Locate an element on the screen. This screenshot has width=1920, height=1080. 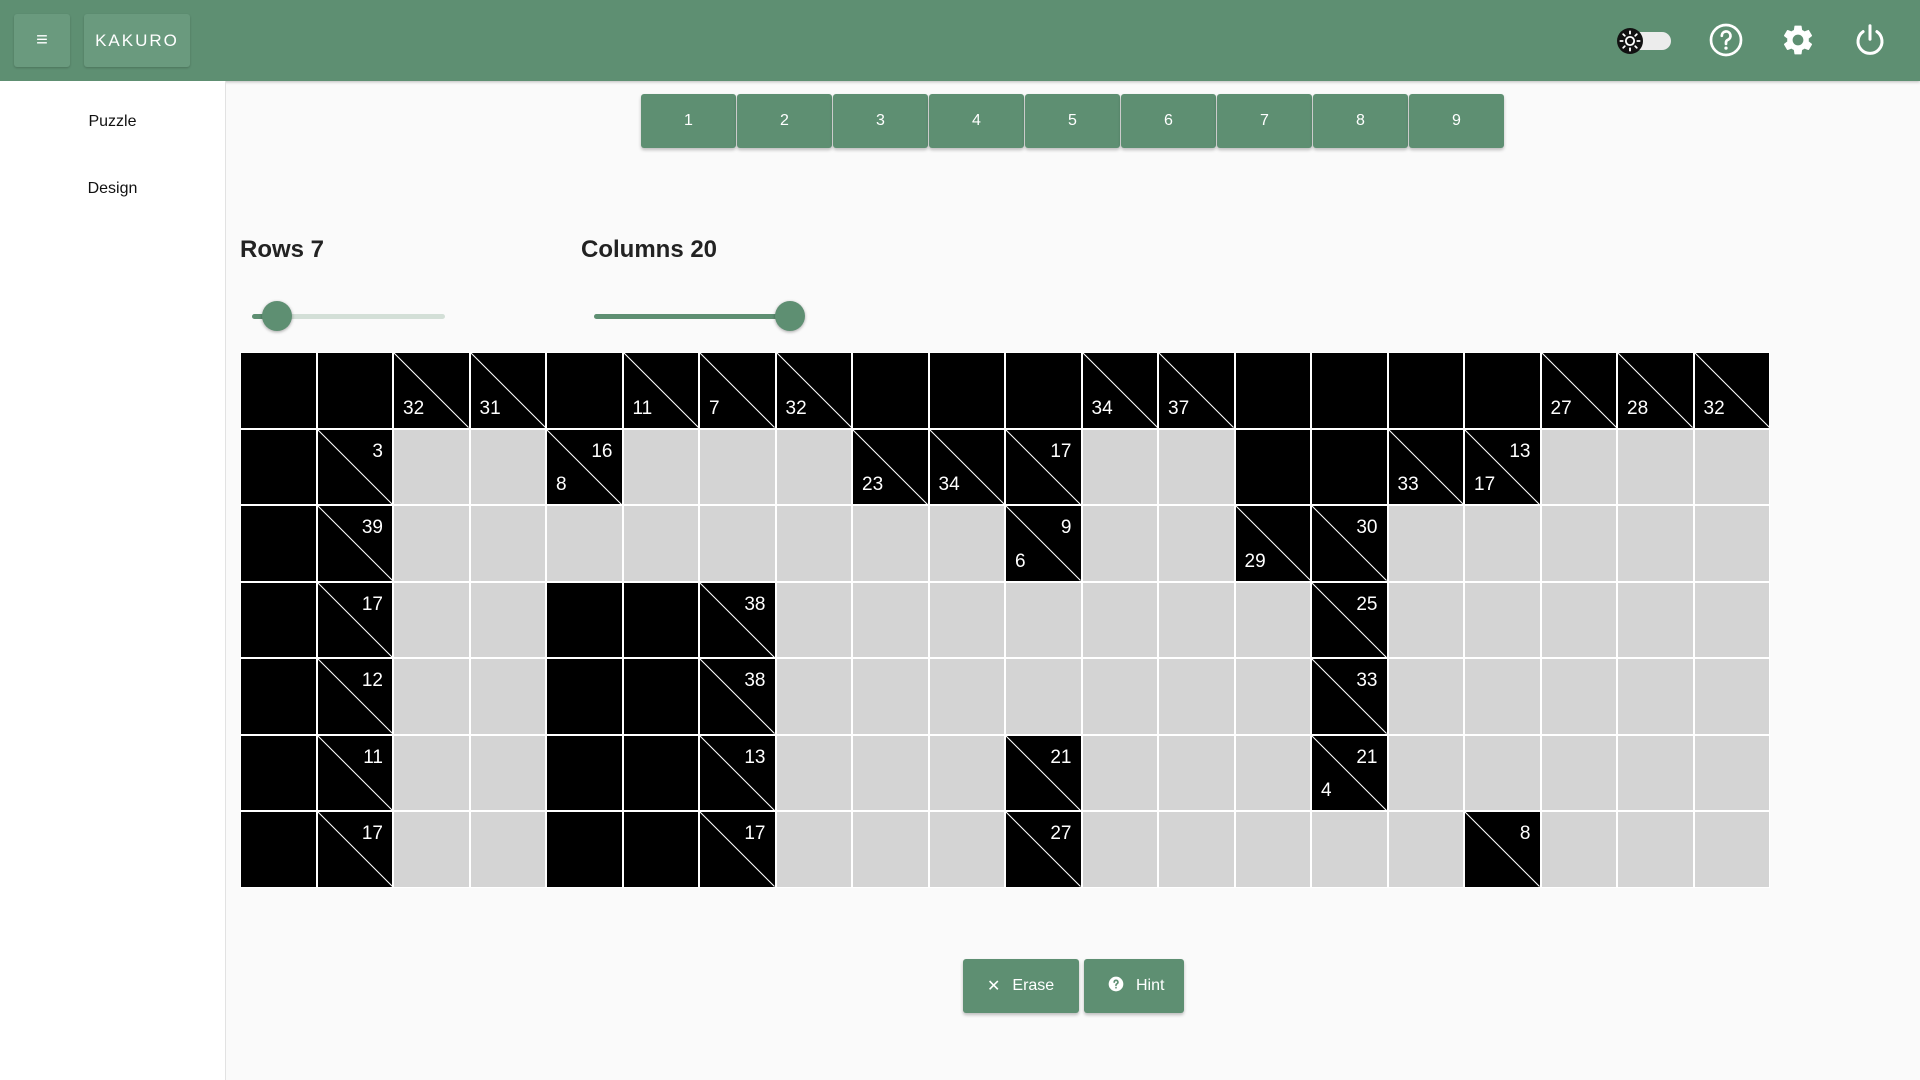
number-button-9: 9 is located at coordinates (1456, 121).